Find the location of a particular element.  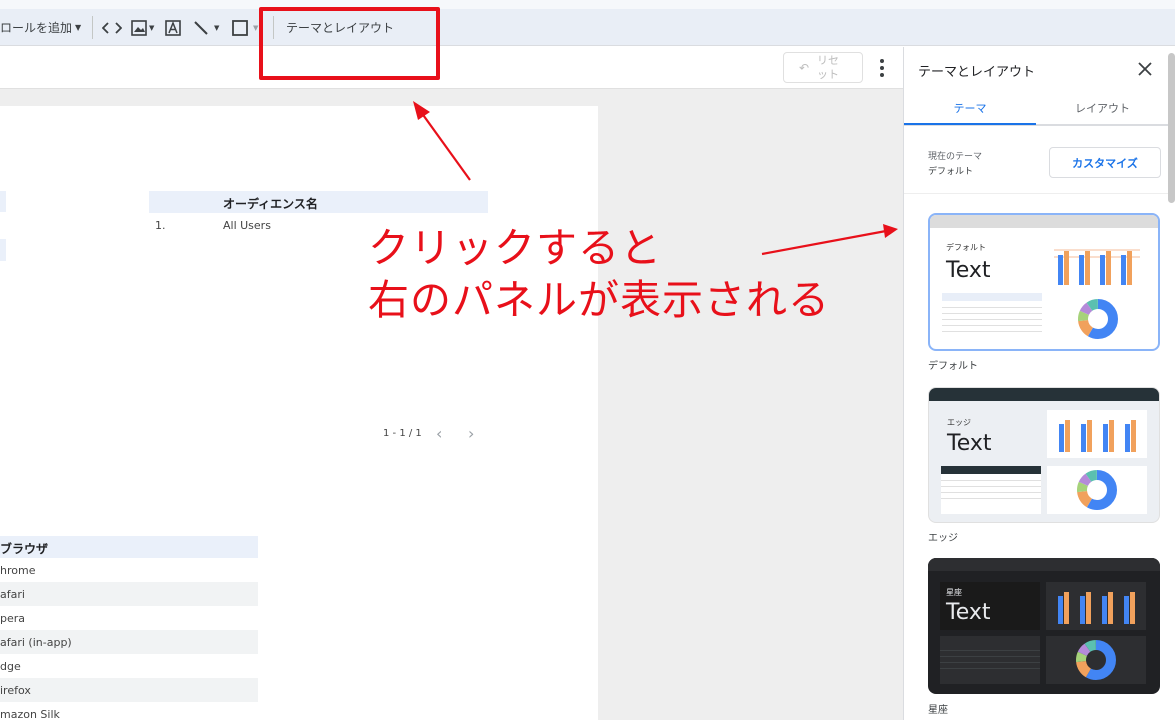

browser-cell: mazon Silk is located at coordinates (30, 714).